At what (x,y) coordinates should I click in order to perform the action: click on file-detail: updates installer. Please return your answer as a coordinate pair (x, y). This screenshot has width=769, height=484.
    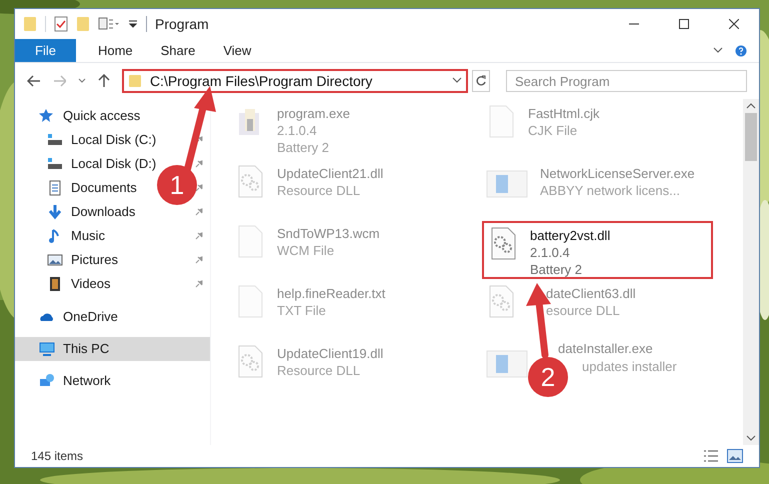
    Looking at the image, I should click on (629, 366).